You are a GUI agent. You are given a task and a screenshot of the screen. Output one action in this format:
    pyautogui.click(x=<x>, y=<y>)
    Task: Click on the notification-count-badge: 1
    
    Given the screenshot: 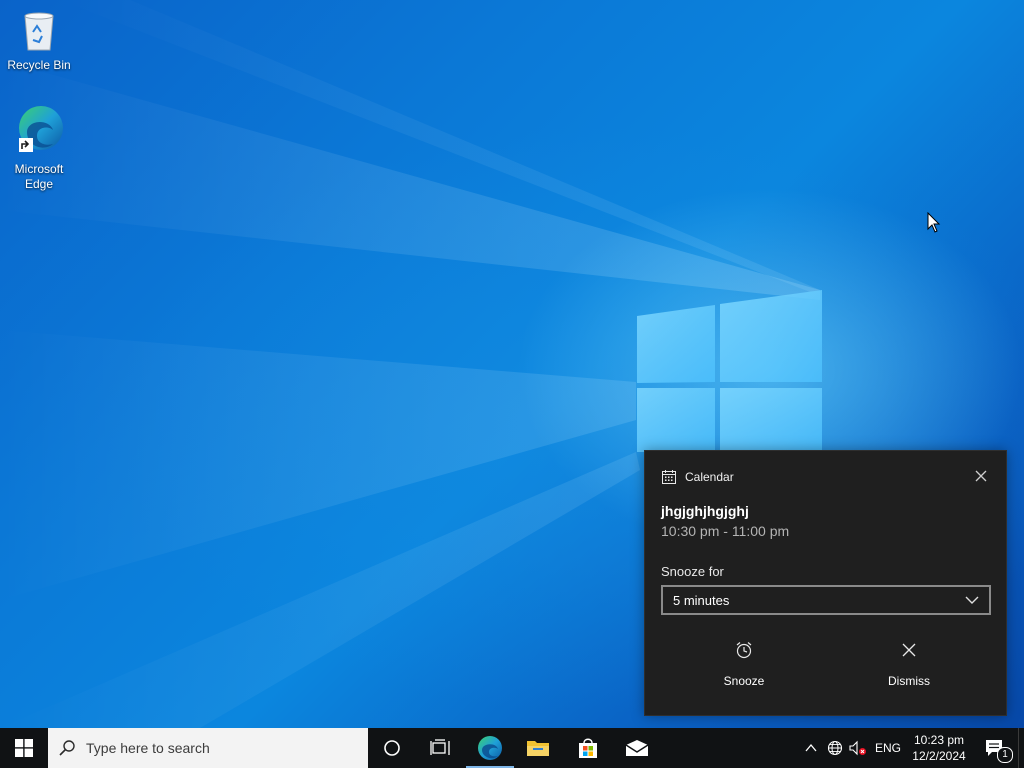 What is the action you would take?
    pyautogui.click(x=1005, y=755)
    